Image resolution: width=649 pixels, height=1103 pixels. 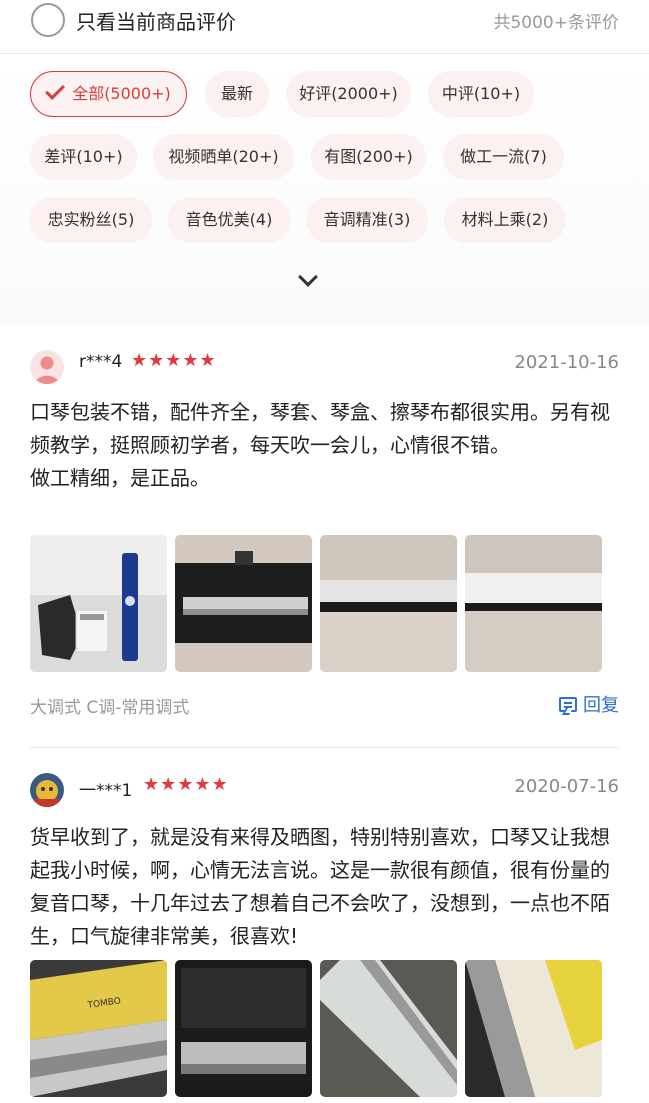 What do you see at coordinates (156, 20) in the screenshot?
I see `only-current-label: 只看当前商品评价` at bounding box center [156, 20].